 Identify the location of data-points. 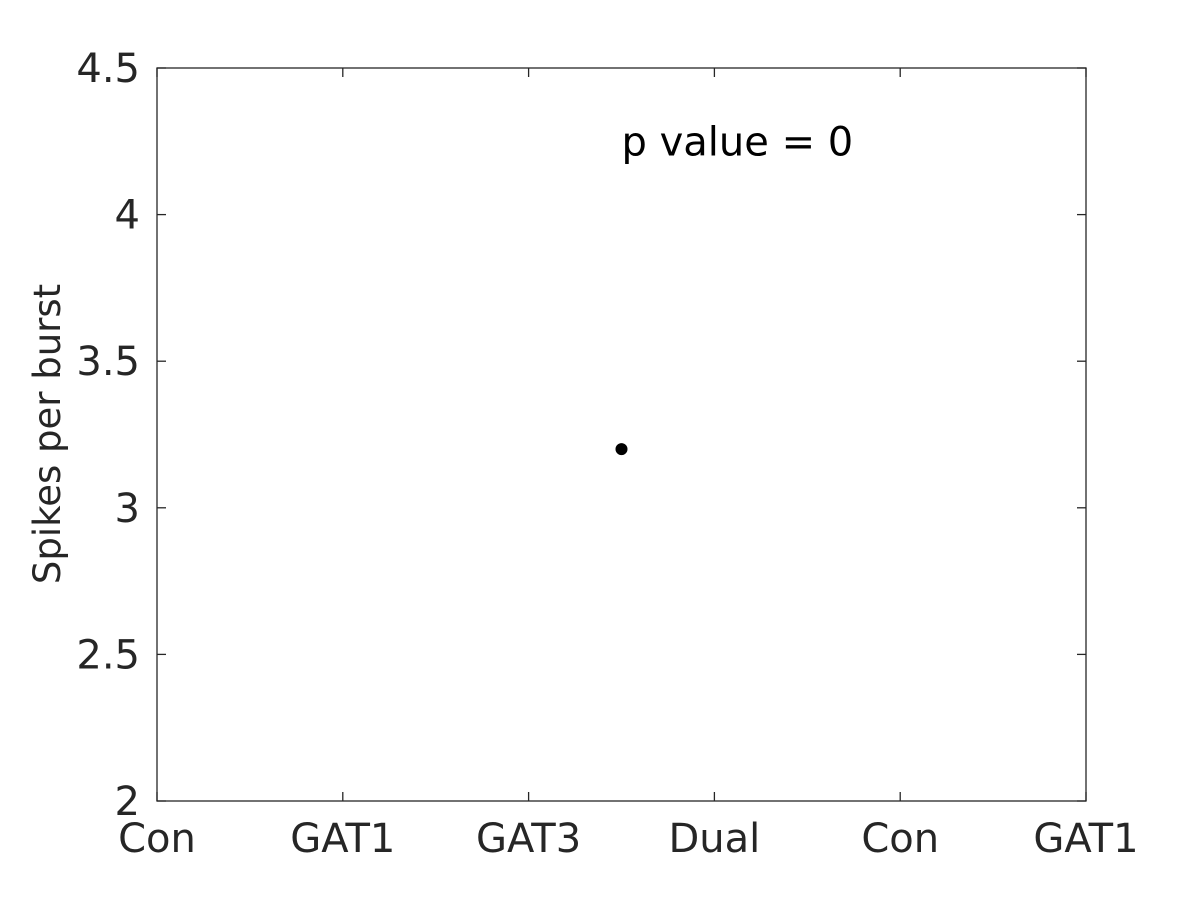
(621, 449).